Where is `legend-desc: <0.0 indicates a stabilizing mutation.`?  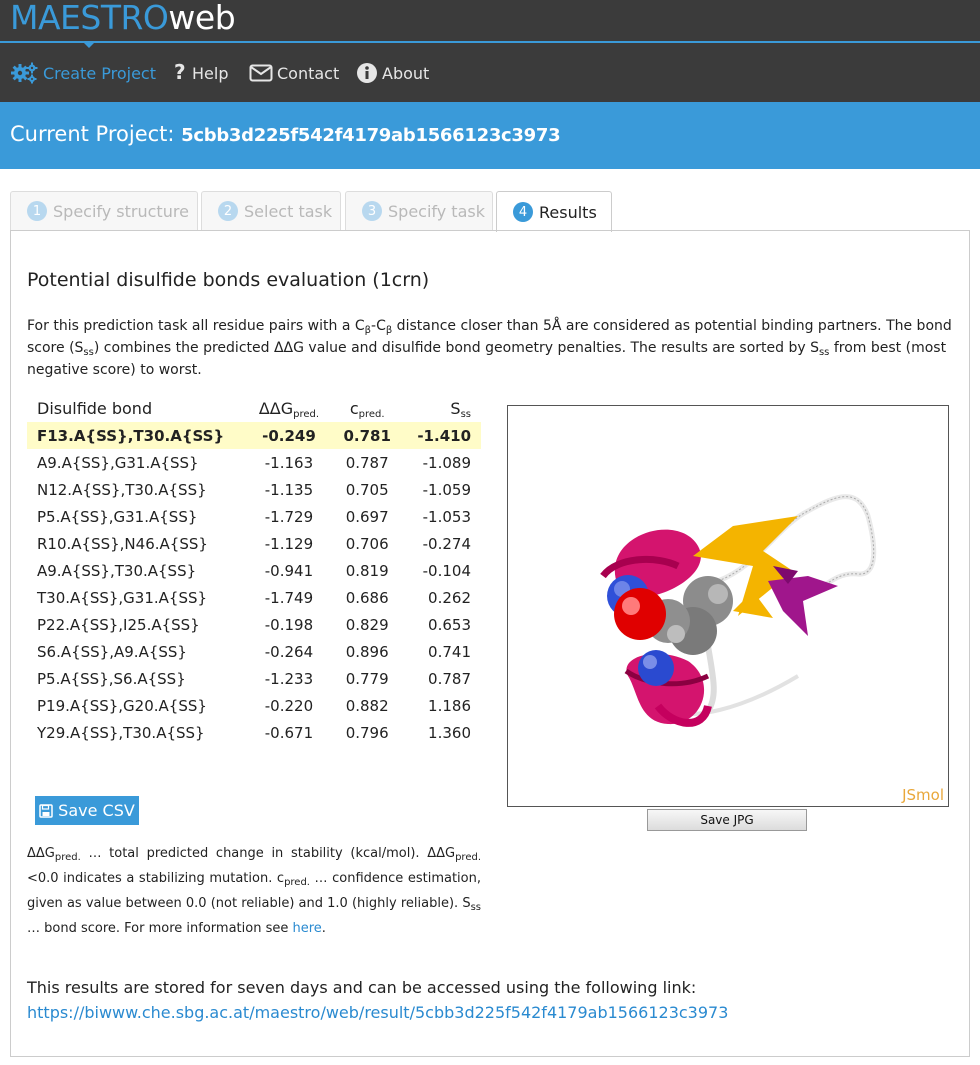
legend-desc: <0.0 indicates a stabilizing mutation. is located at coordinates (152, 878).